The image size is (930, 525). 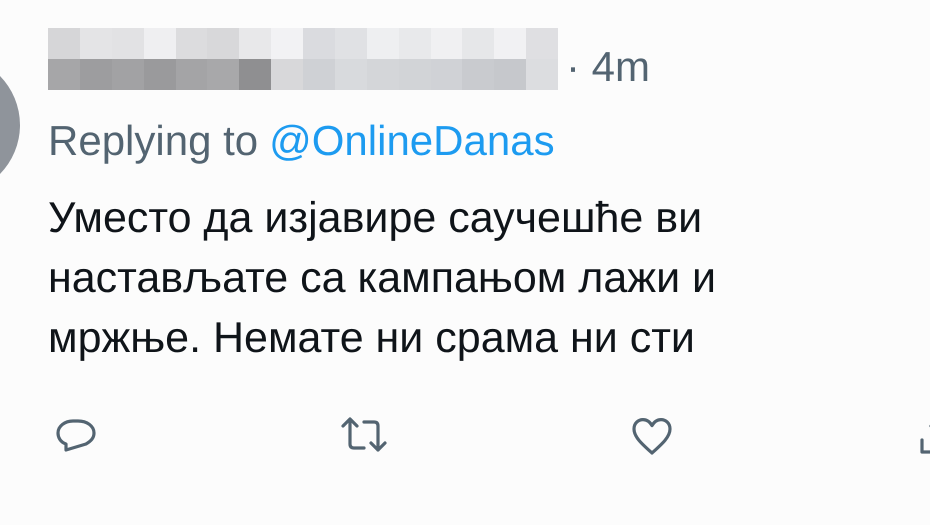 What do you see at coordinates (608, 68) in the screenshot?
I see `timestamp: · 4m` at bounding box center [608, 68].